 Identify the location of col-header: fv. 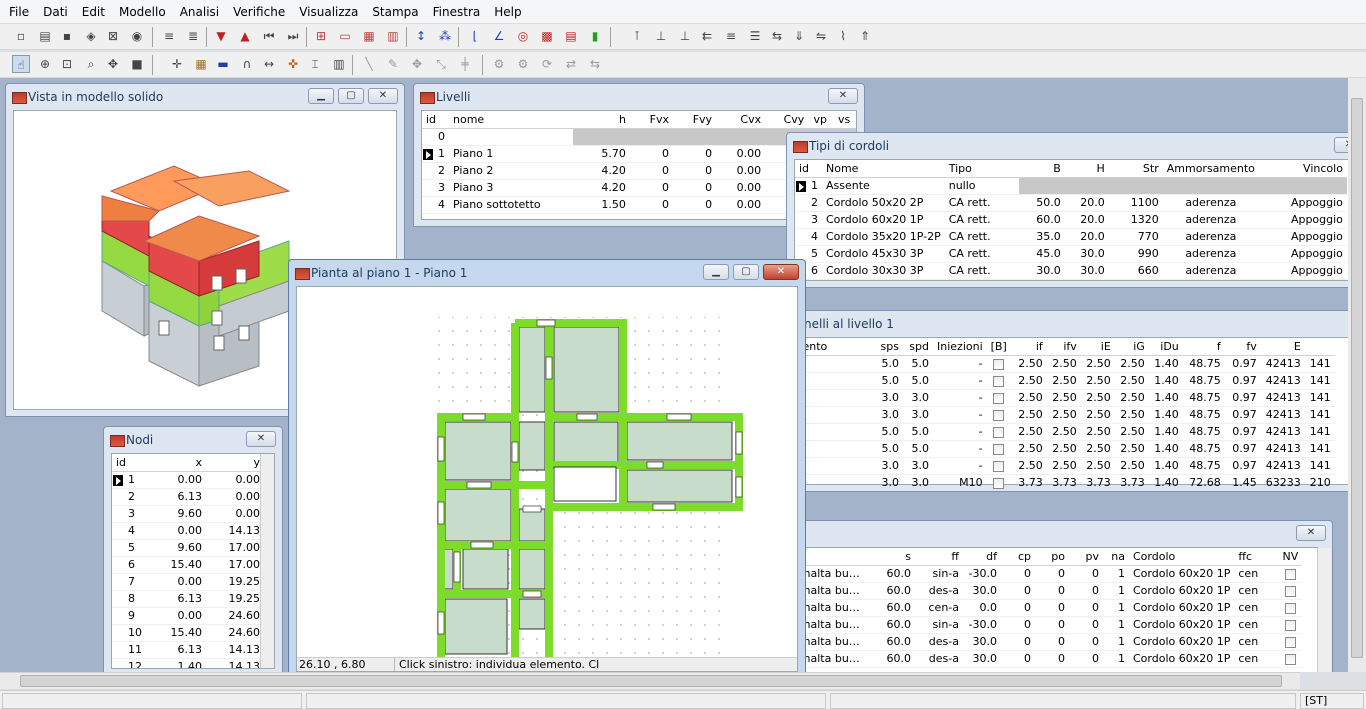
(1242, 347).